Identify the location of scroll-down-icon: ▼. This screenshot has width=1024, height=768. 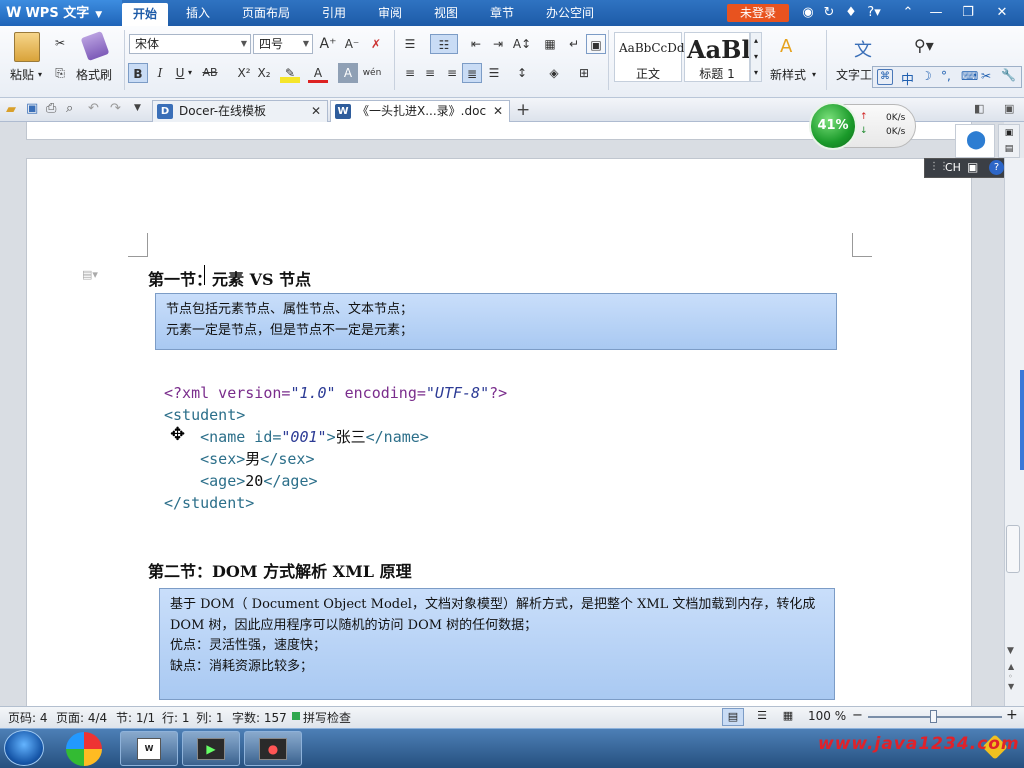
(1010, 651).